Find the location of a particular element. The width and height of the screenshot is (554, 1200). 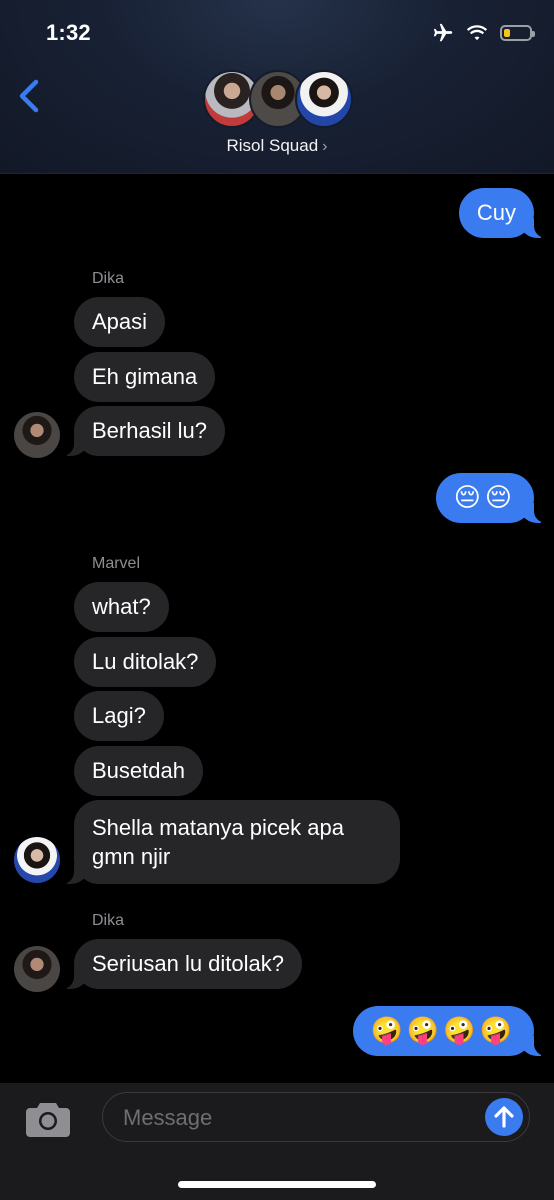

message-bubble-incoming: Shella matanya picek apa gmn njir is located at coordinates (224, 842).